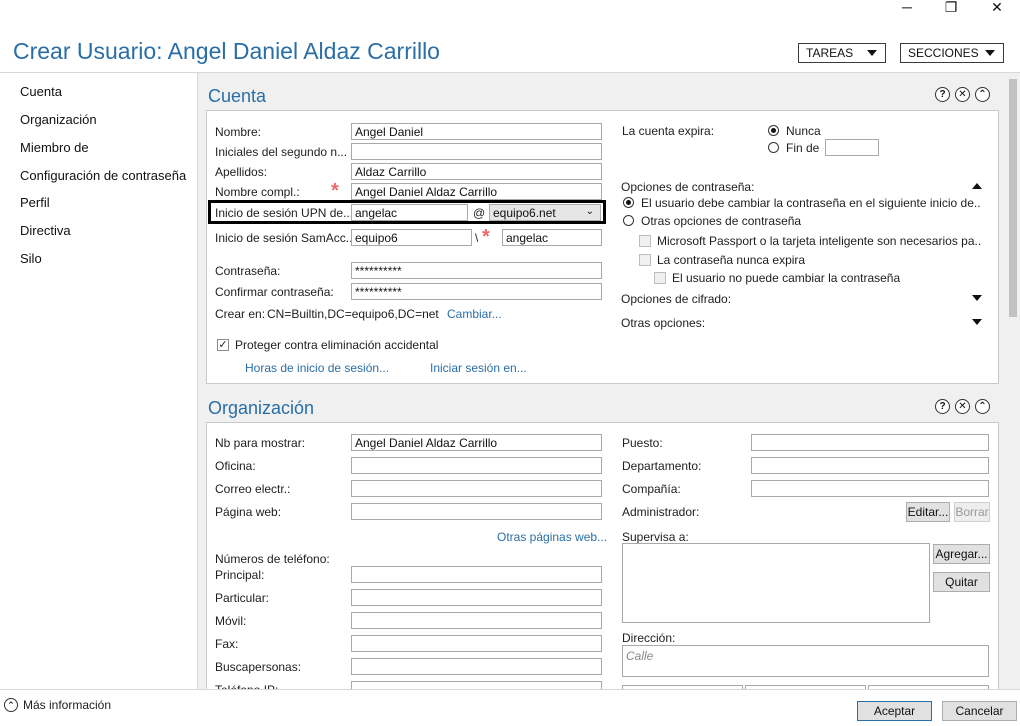  What do you see at coordinates (870, 488) in the screenshot?
I see `company-field` at bounding box center [870, 488].